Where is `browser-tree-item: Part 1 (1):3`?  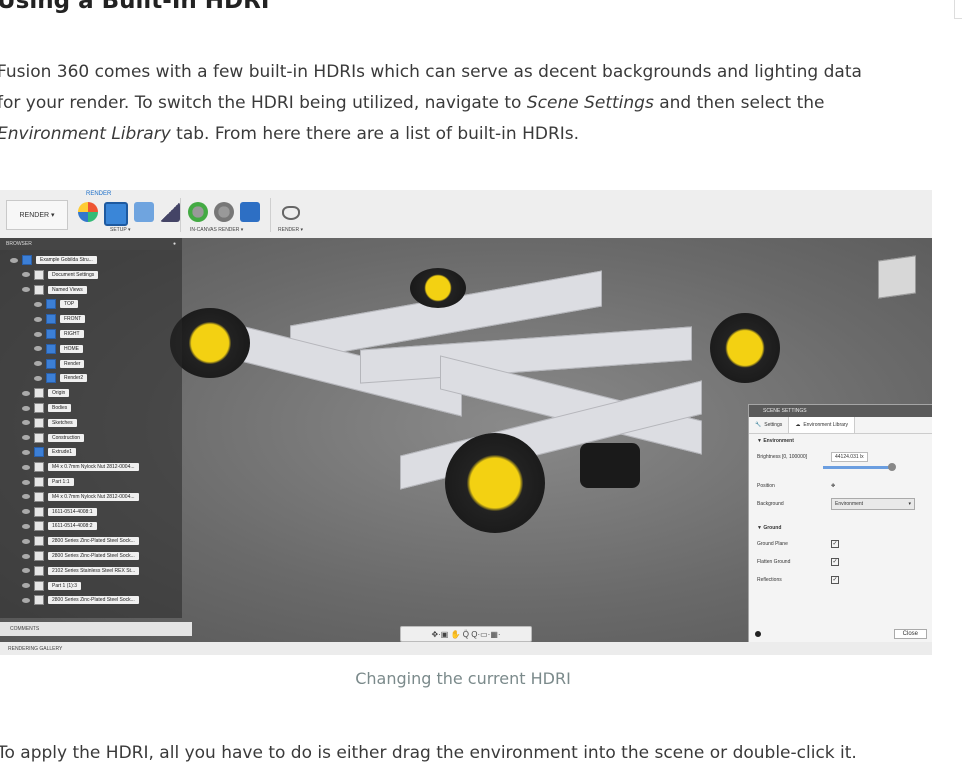 browser-tree-item: Part 1 (1):3 is located at coordinates (52, 586).